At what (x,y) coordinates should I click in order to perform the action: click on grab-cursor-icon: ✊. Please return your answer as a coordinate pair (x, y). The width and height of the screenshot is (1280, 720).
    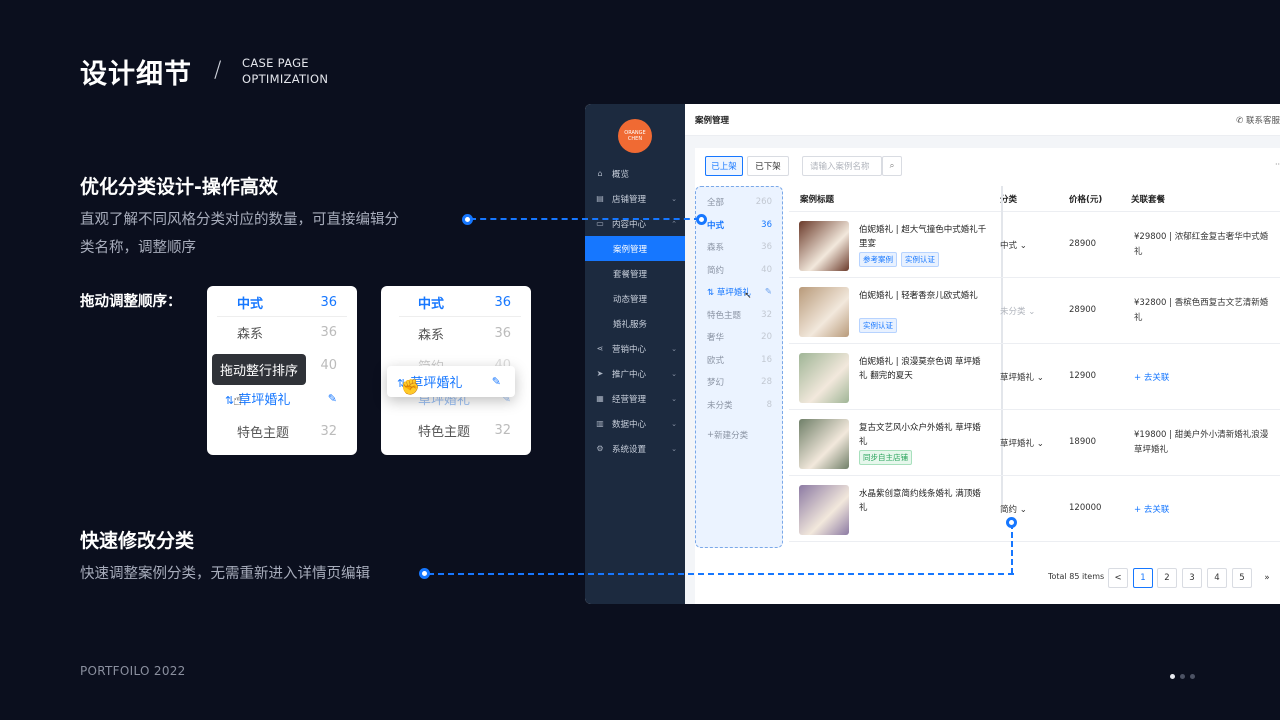
    Looking at the image, I should click on (410, 387).